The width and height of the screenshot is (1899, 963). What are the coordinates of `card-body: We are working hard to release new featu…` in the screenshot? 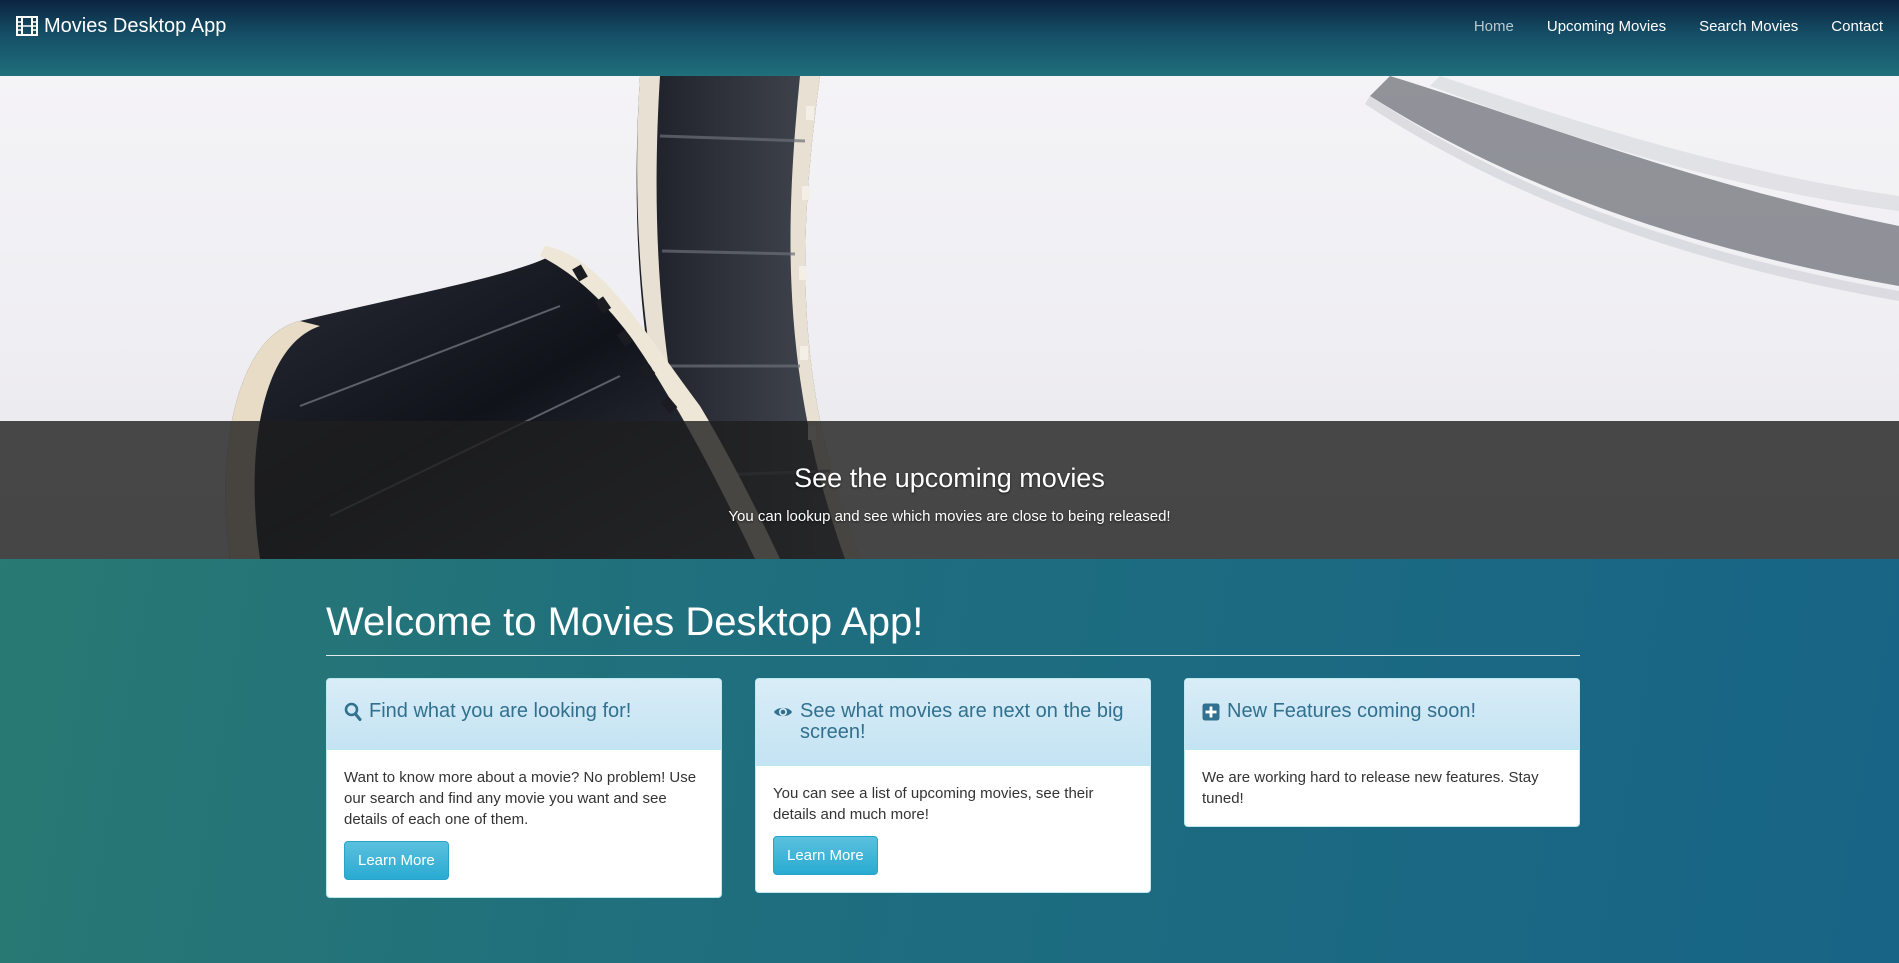 It's located at (1382, 788).